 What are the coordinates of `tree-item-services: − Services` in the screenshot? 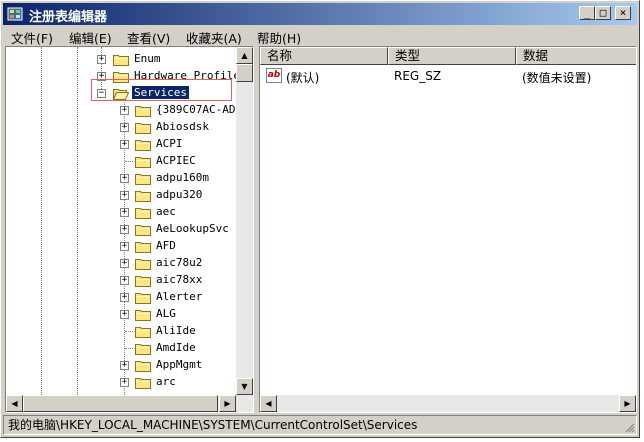 It's located at (121, 93).